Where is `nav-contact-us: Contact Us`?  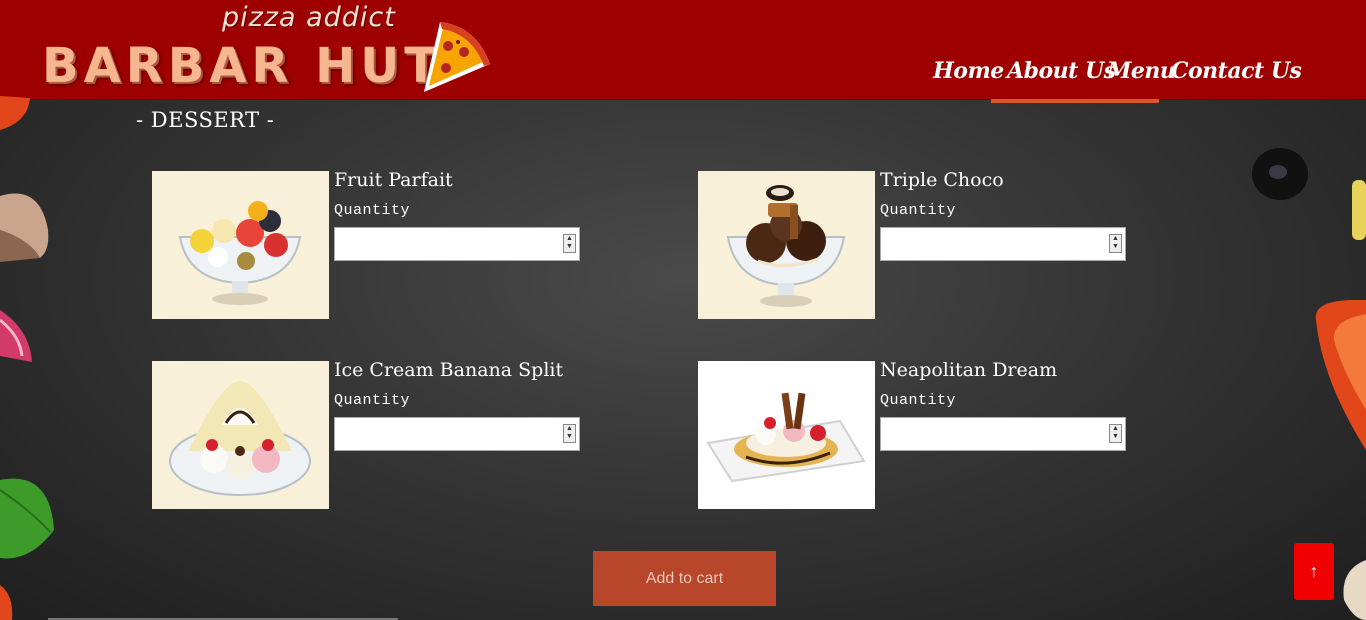 nav-contact-us: Contact Us is located at coordinates (1236, 71).